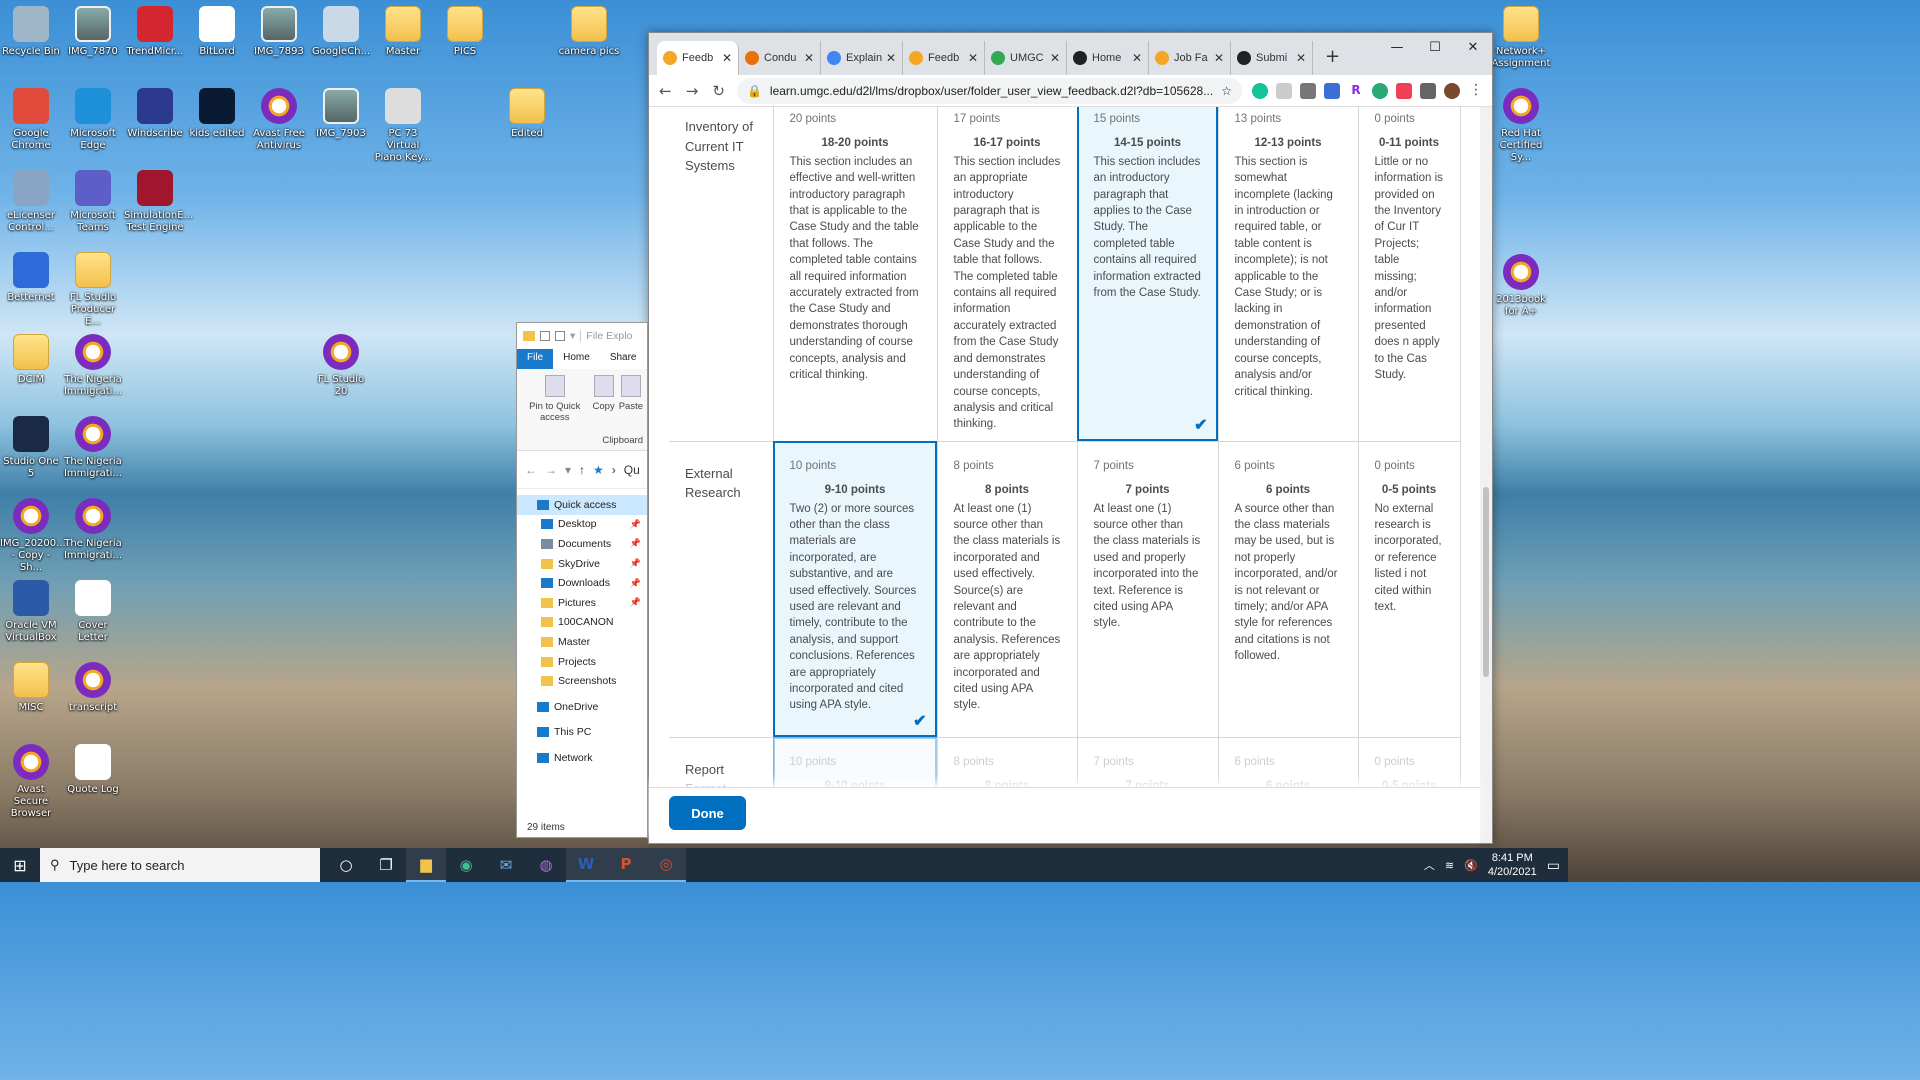  I want to click on ribbon-button: Copy, so click(604, 409).